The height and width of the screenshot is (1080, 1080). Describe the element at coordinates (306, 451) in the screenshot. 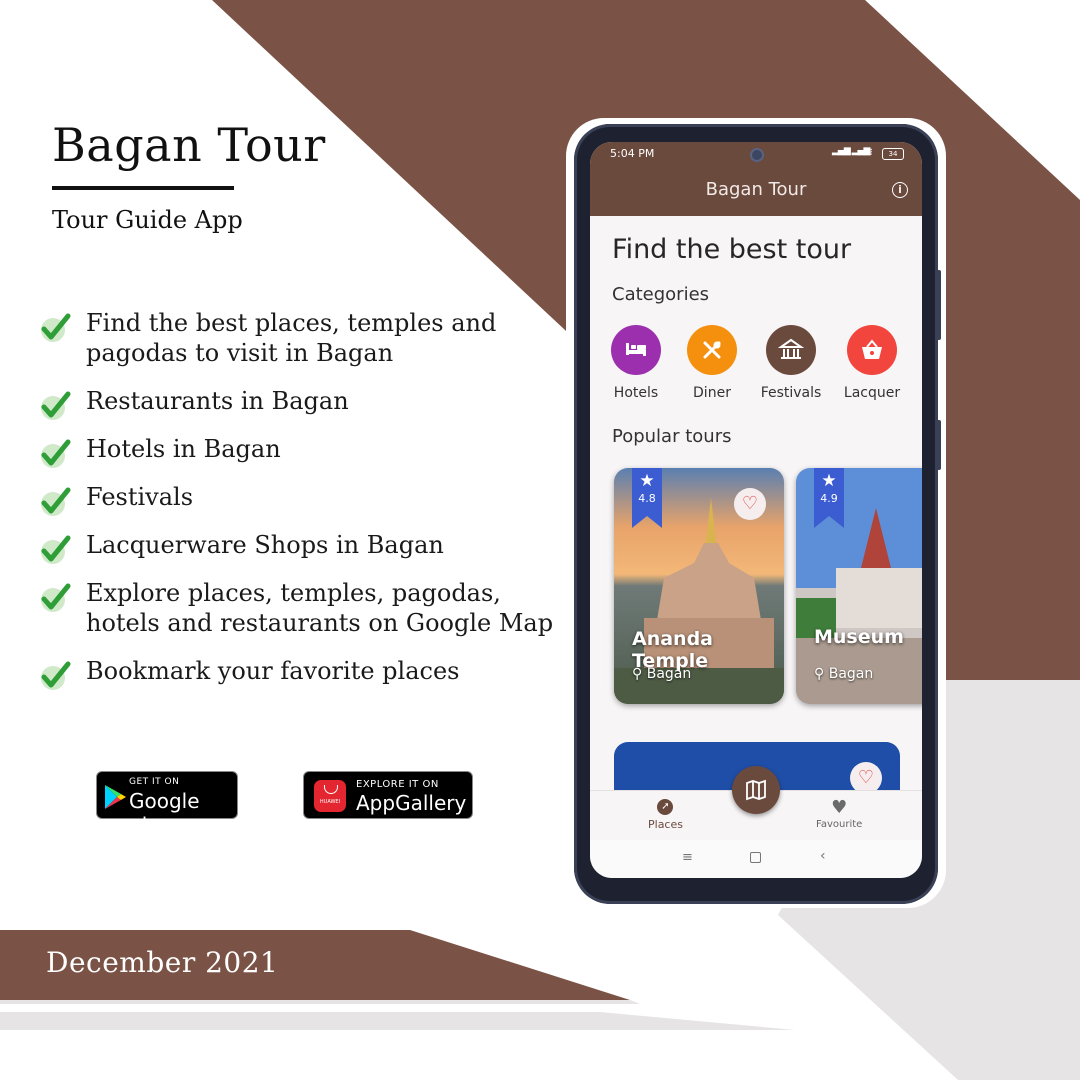

I see `feature-item: Hotels in Bagan` at that location.